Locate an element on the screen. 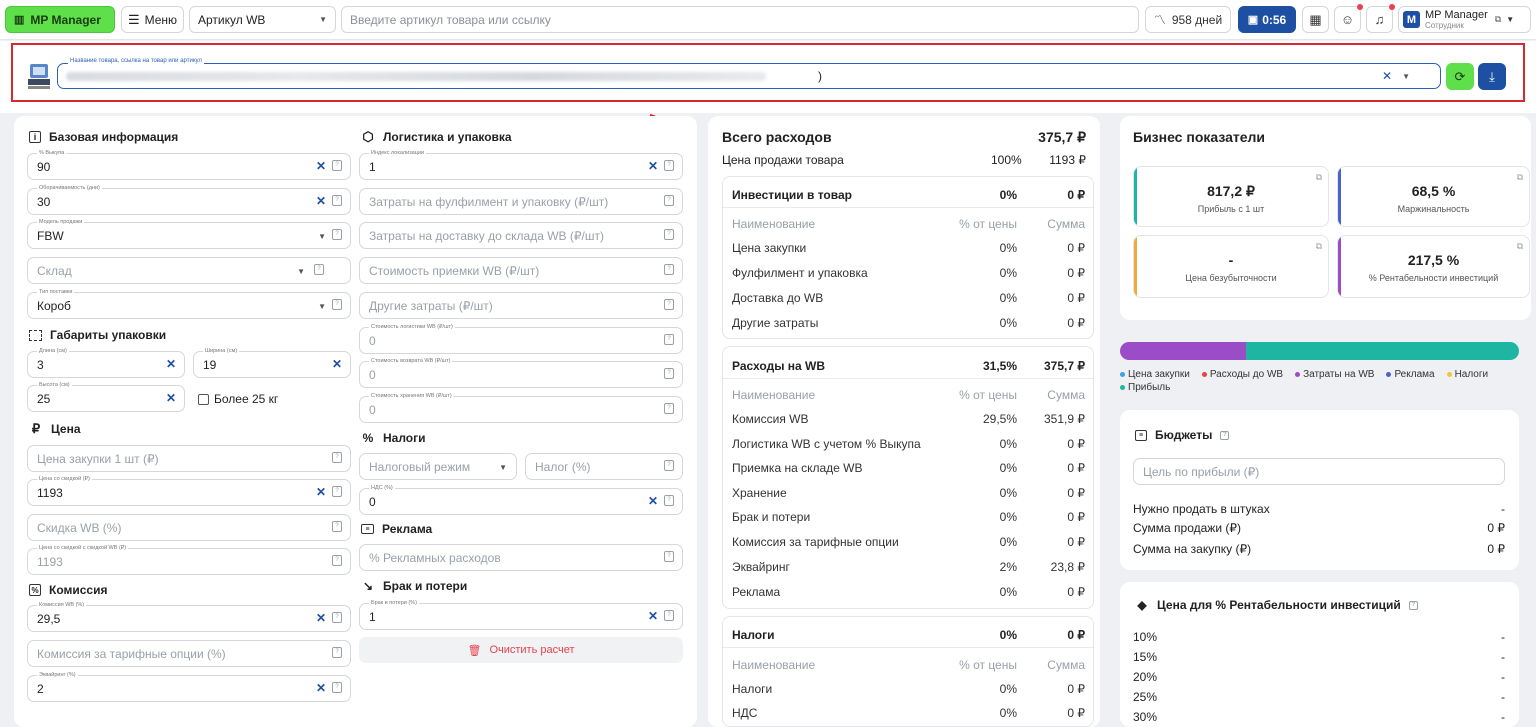 This screenshot has height=727, width=1536. wb-discount-field: Скидка WB (%) ? is located at coordinates (189, 527).